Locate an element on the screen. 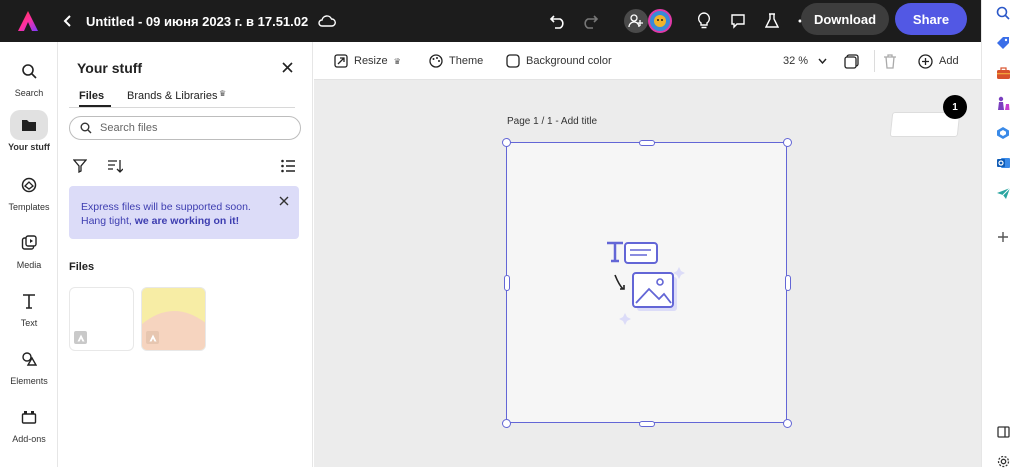 This screenshot has width=1024, height=470. resize-handle-bottom-left is located at coordinates (506, 423).